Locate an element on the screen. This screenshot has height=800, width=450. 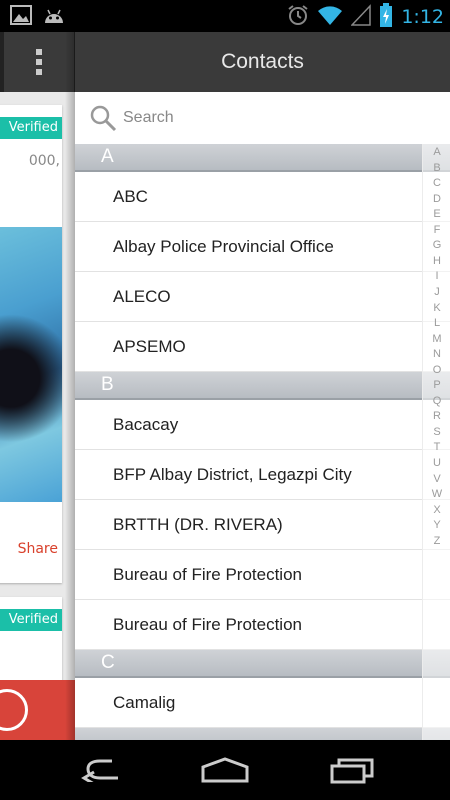
feed-card: Verified 000, Share is located at coordinates (31, 344).